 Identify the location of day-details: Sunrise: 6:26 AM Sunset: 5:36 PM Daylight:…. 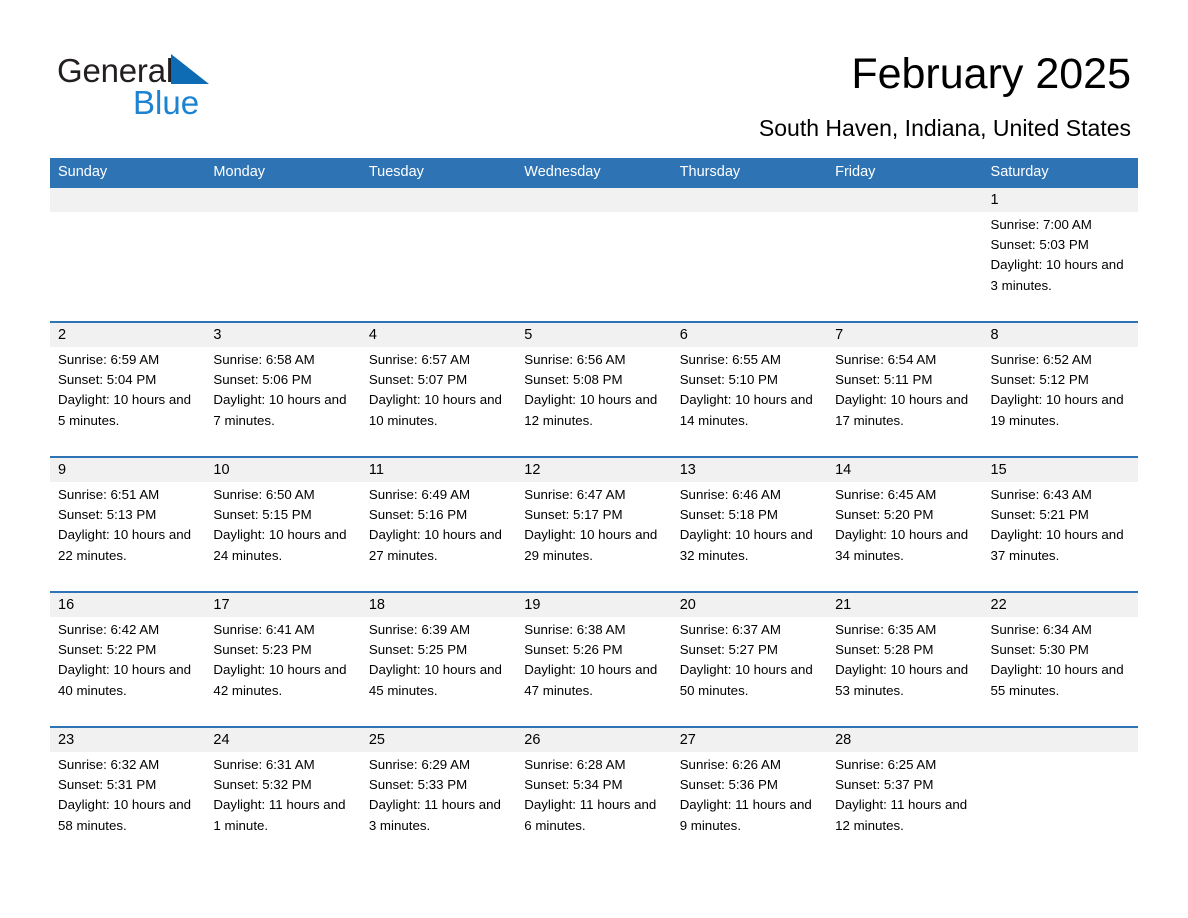
(749, 794).